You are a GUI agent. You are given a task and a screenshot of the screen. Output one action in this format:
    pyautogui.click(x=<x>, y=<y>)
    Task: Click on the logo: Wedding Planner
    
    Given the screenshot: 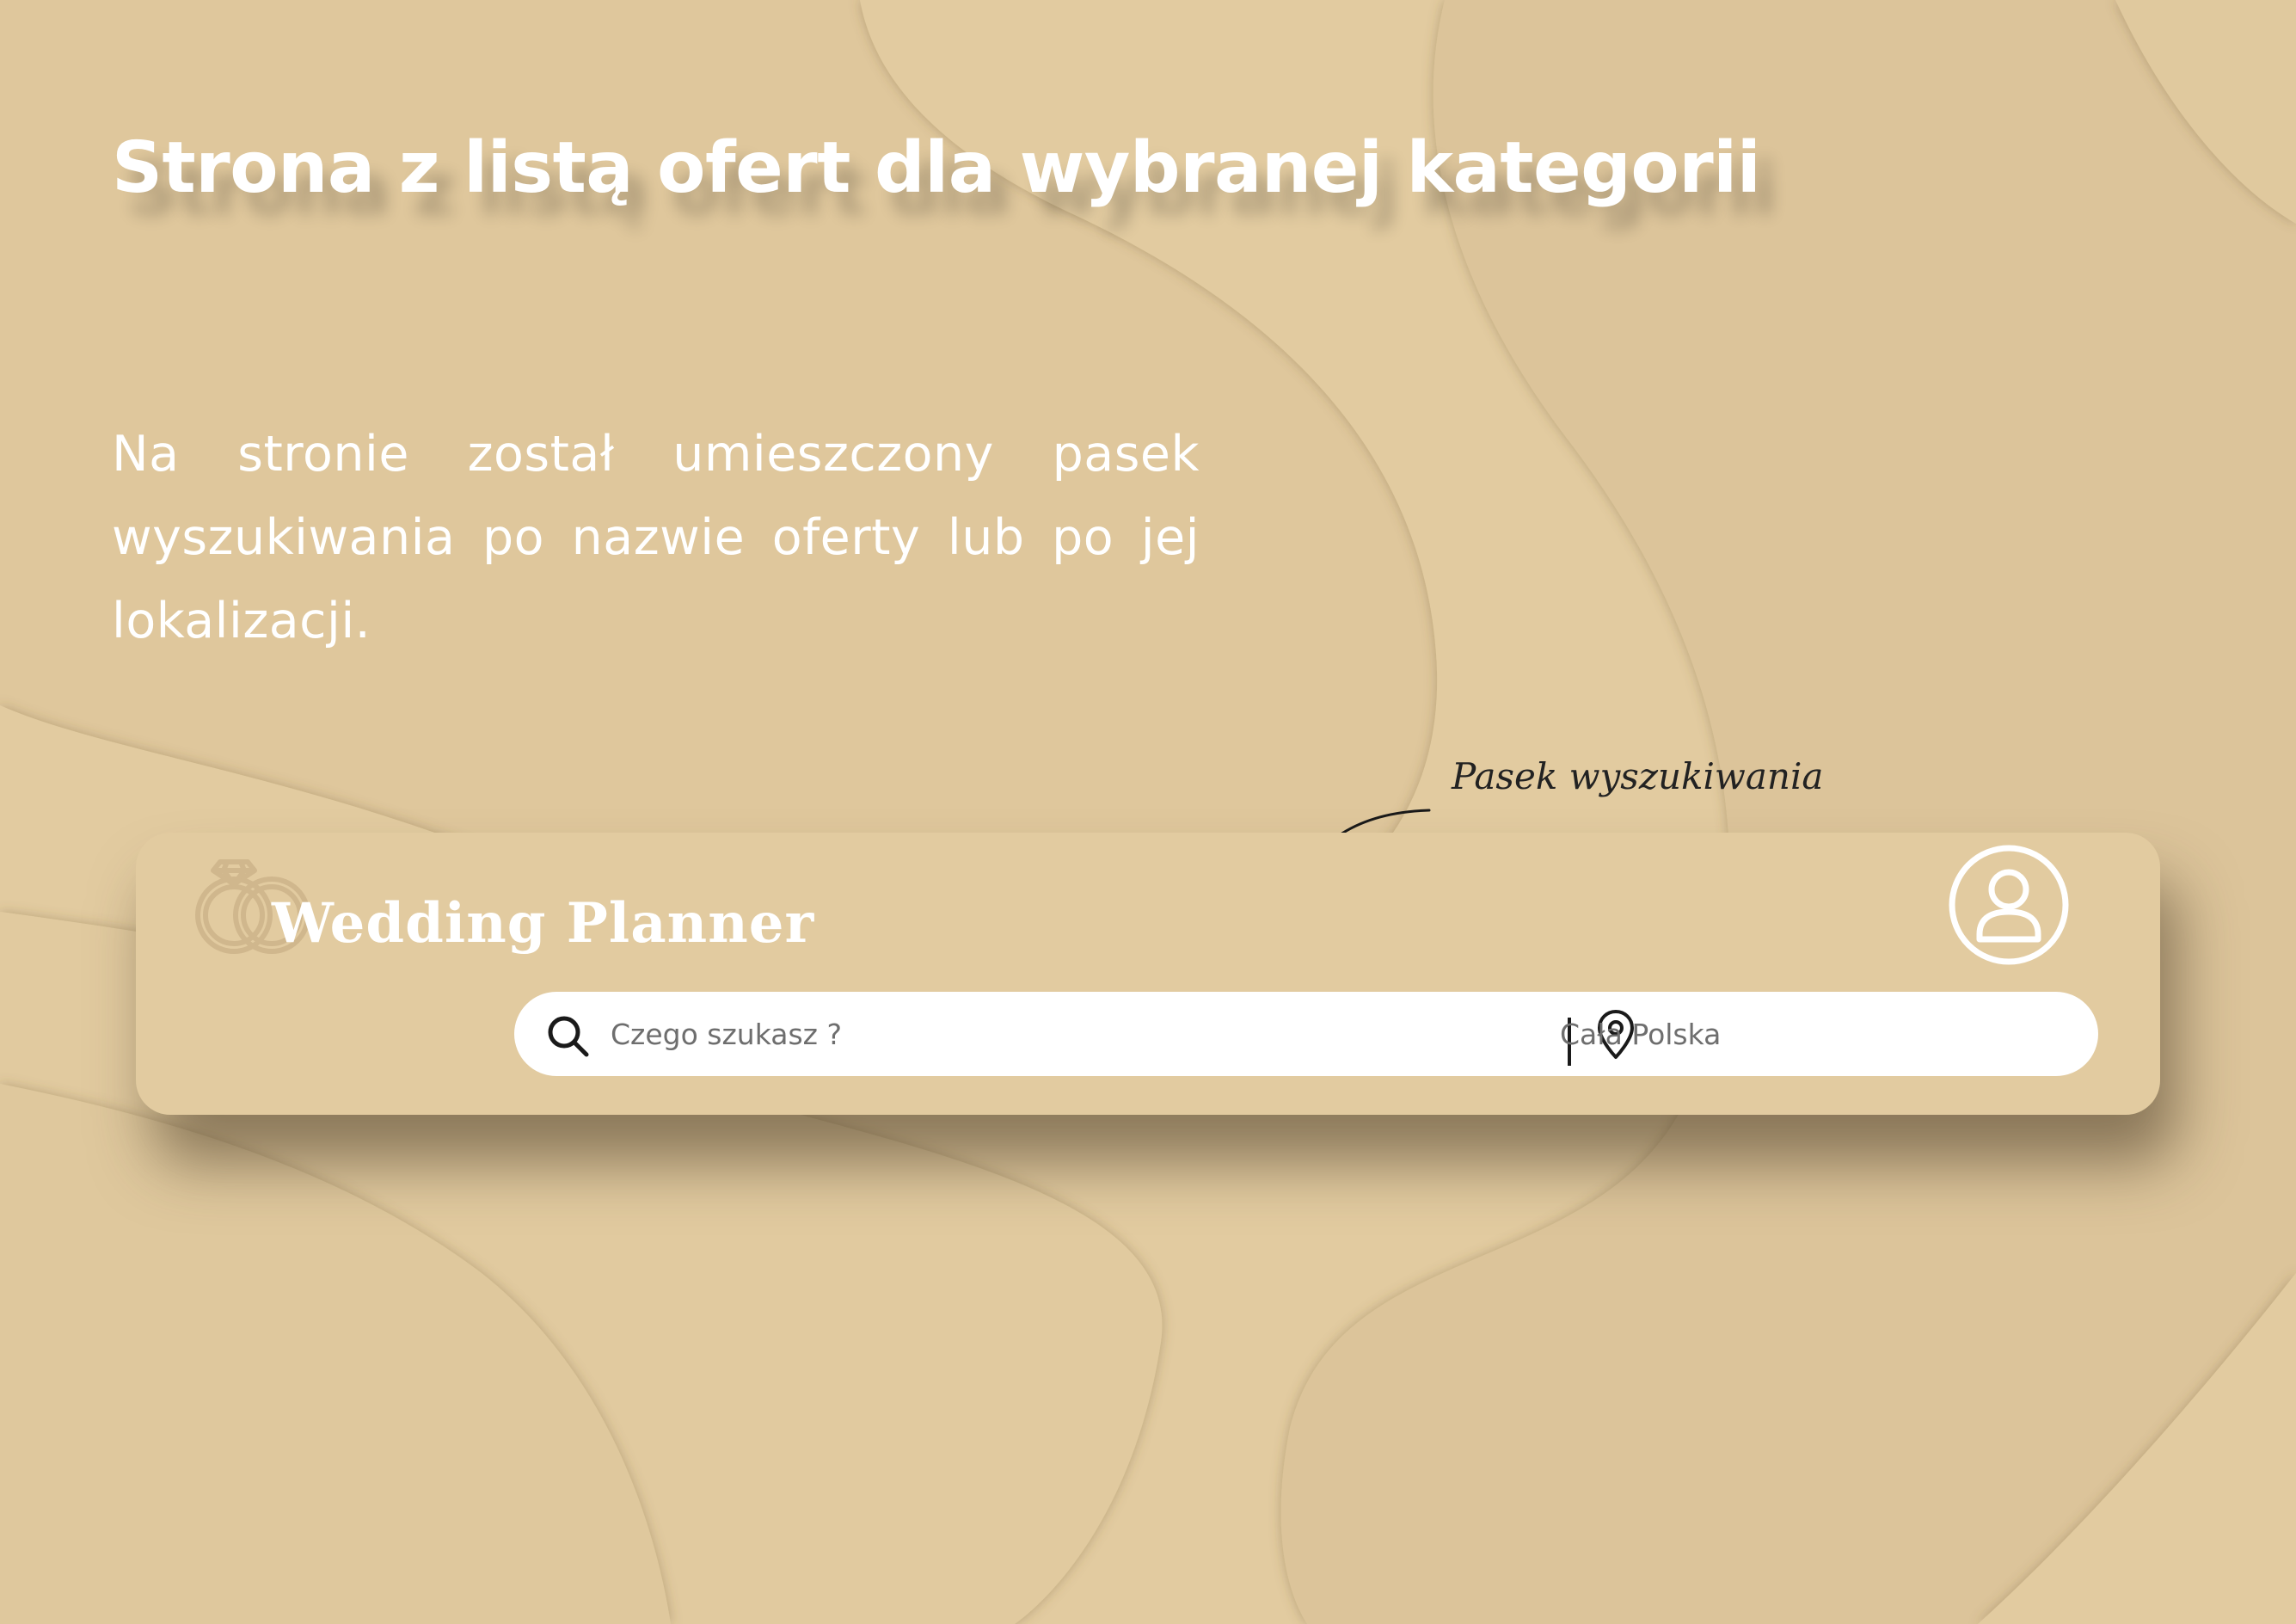 What is the action you would take?
    pyautogui.click(x=501, y=903)
    